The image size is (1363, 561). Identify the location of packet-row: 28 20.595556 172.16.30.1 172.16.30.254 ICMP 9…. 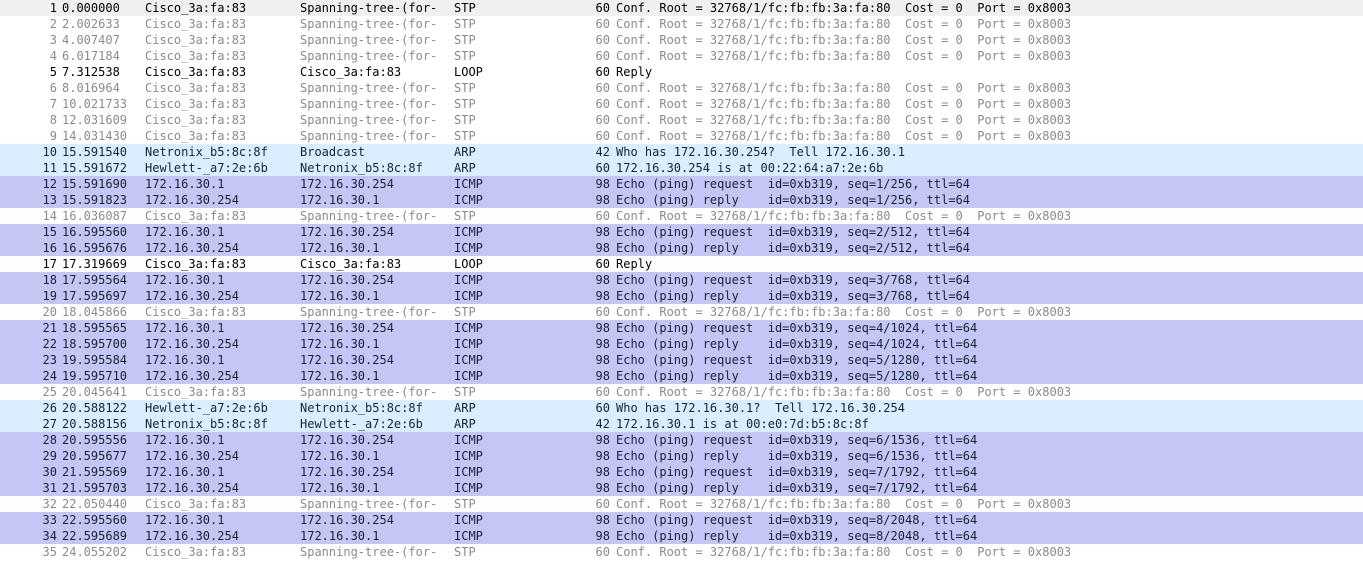
(681, 440).